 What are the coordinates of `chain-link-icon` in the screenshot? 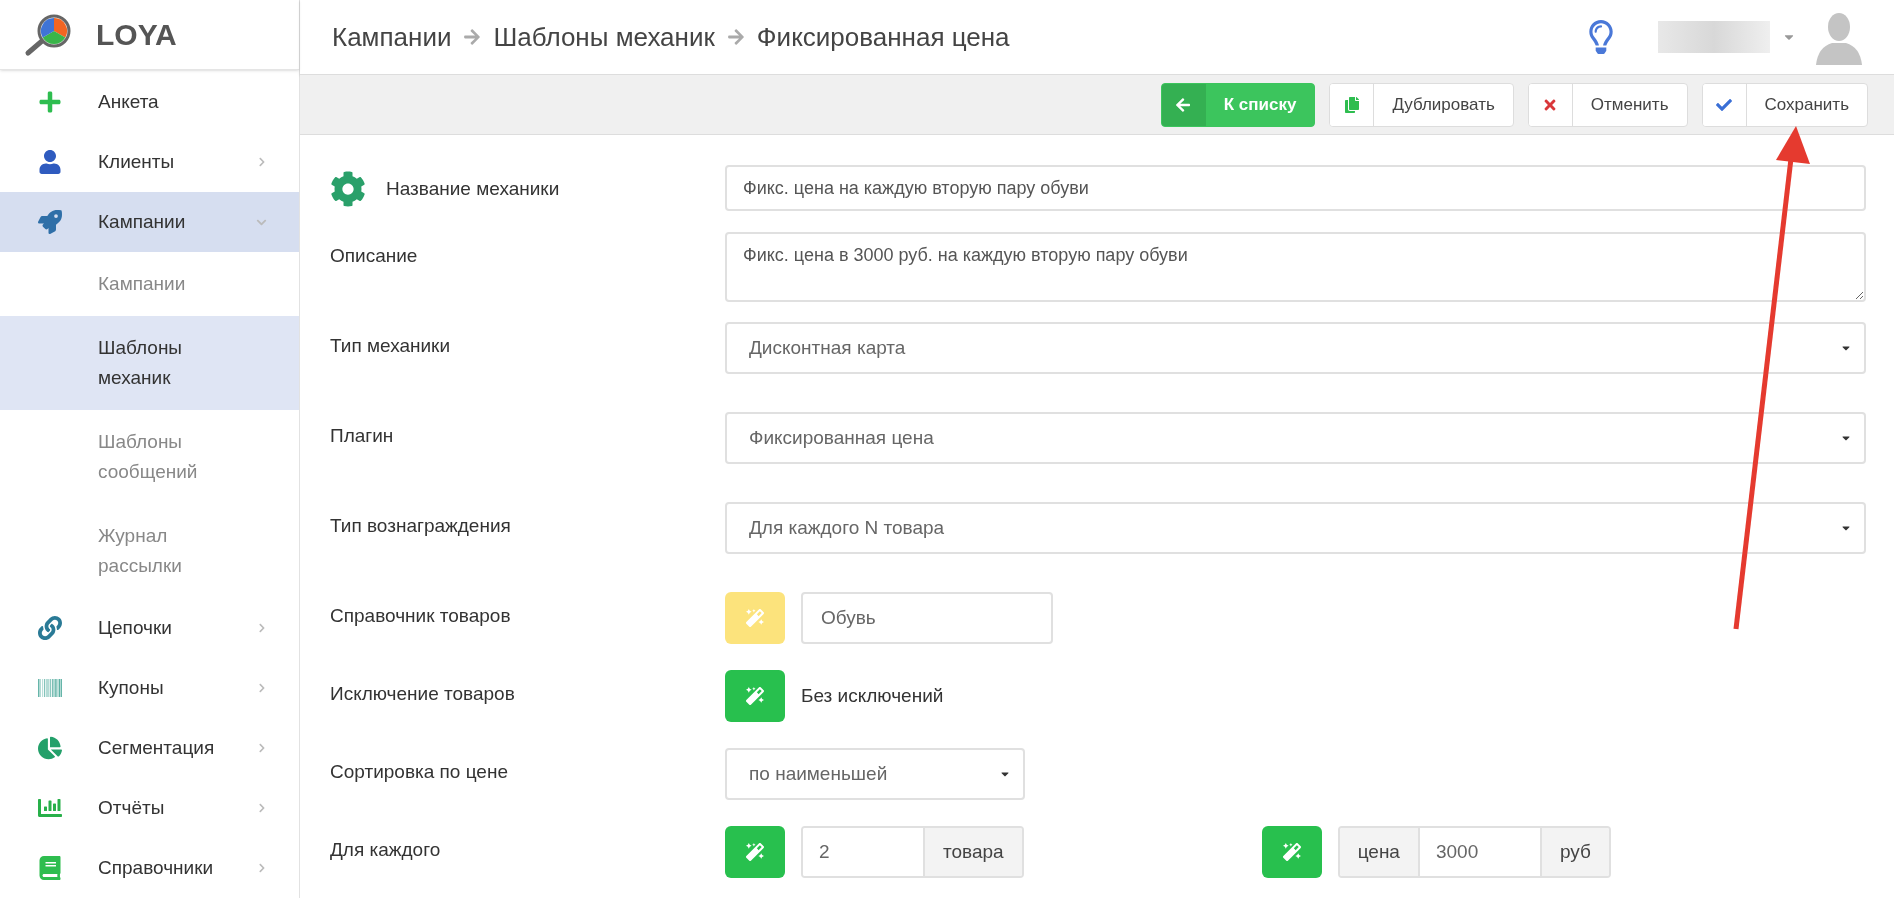 It's located at (50, 628).